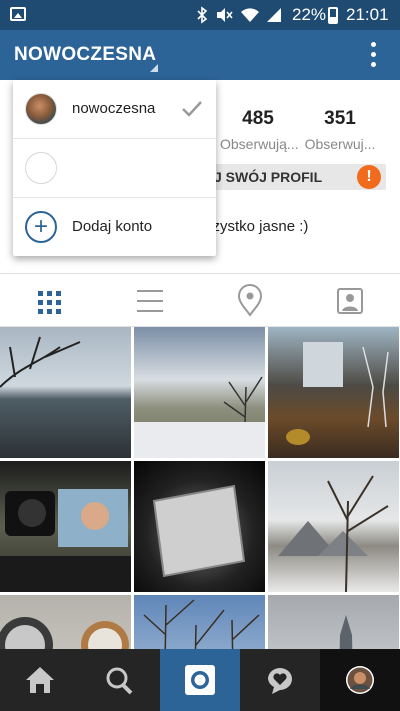 The height and width of the screenshot is (711, 400). I want to click on add-account-label: Dodaj konto, so click(112, 226).